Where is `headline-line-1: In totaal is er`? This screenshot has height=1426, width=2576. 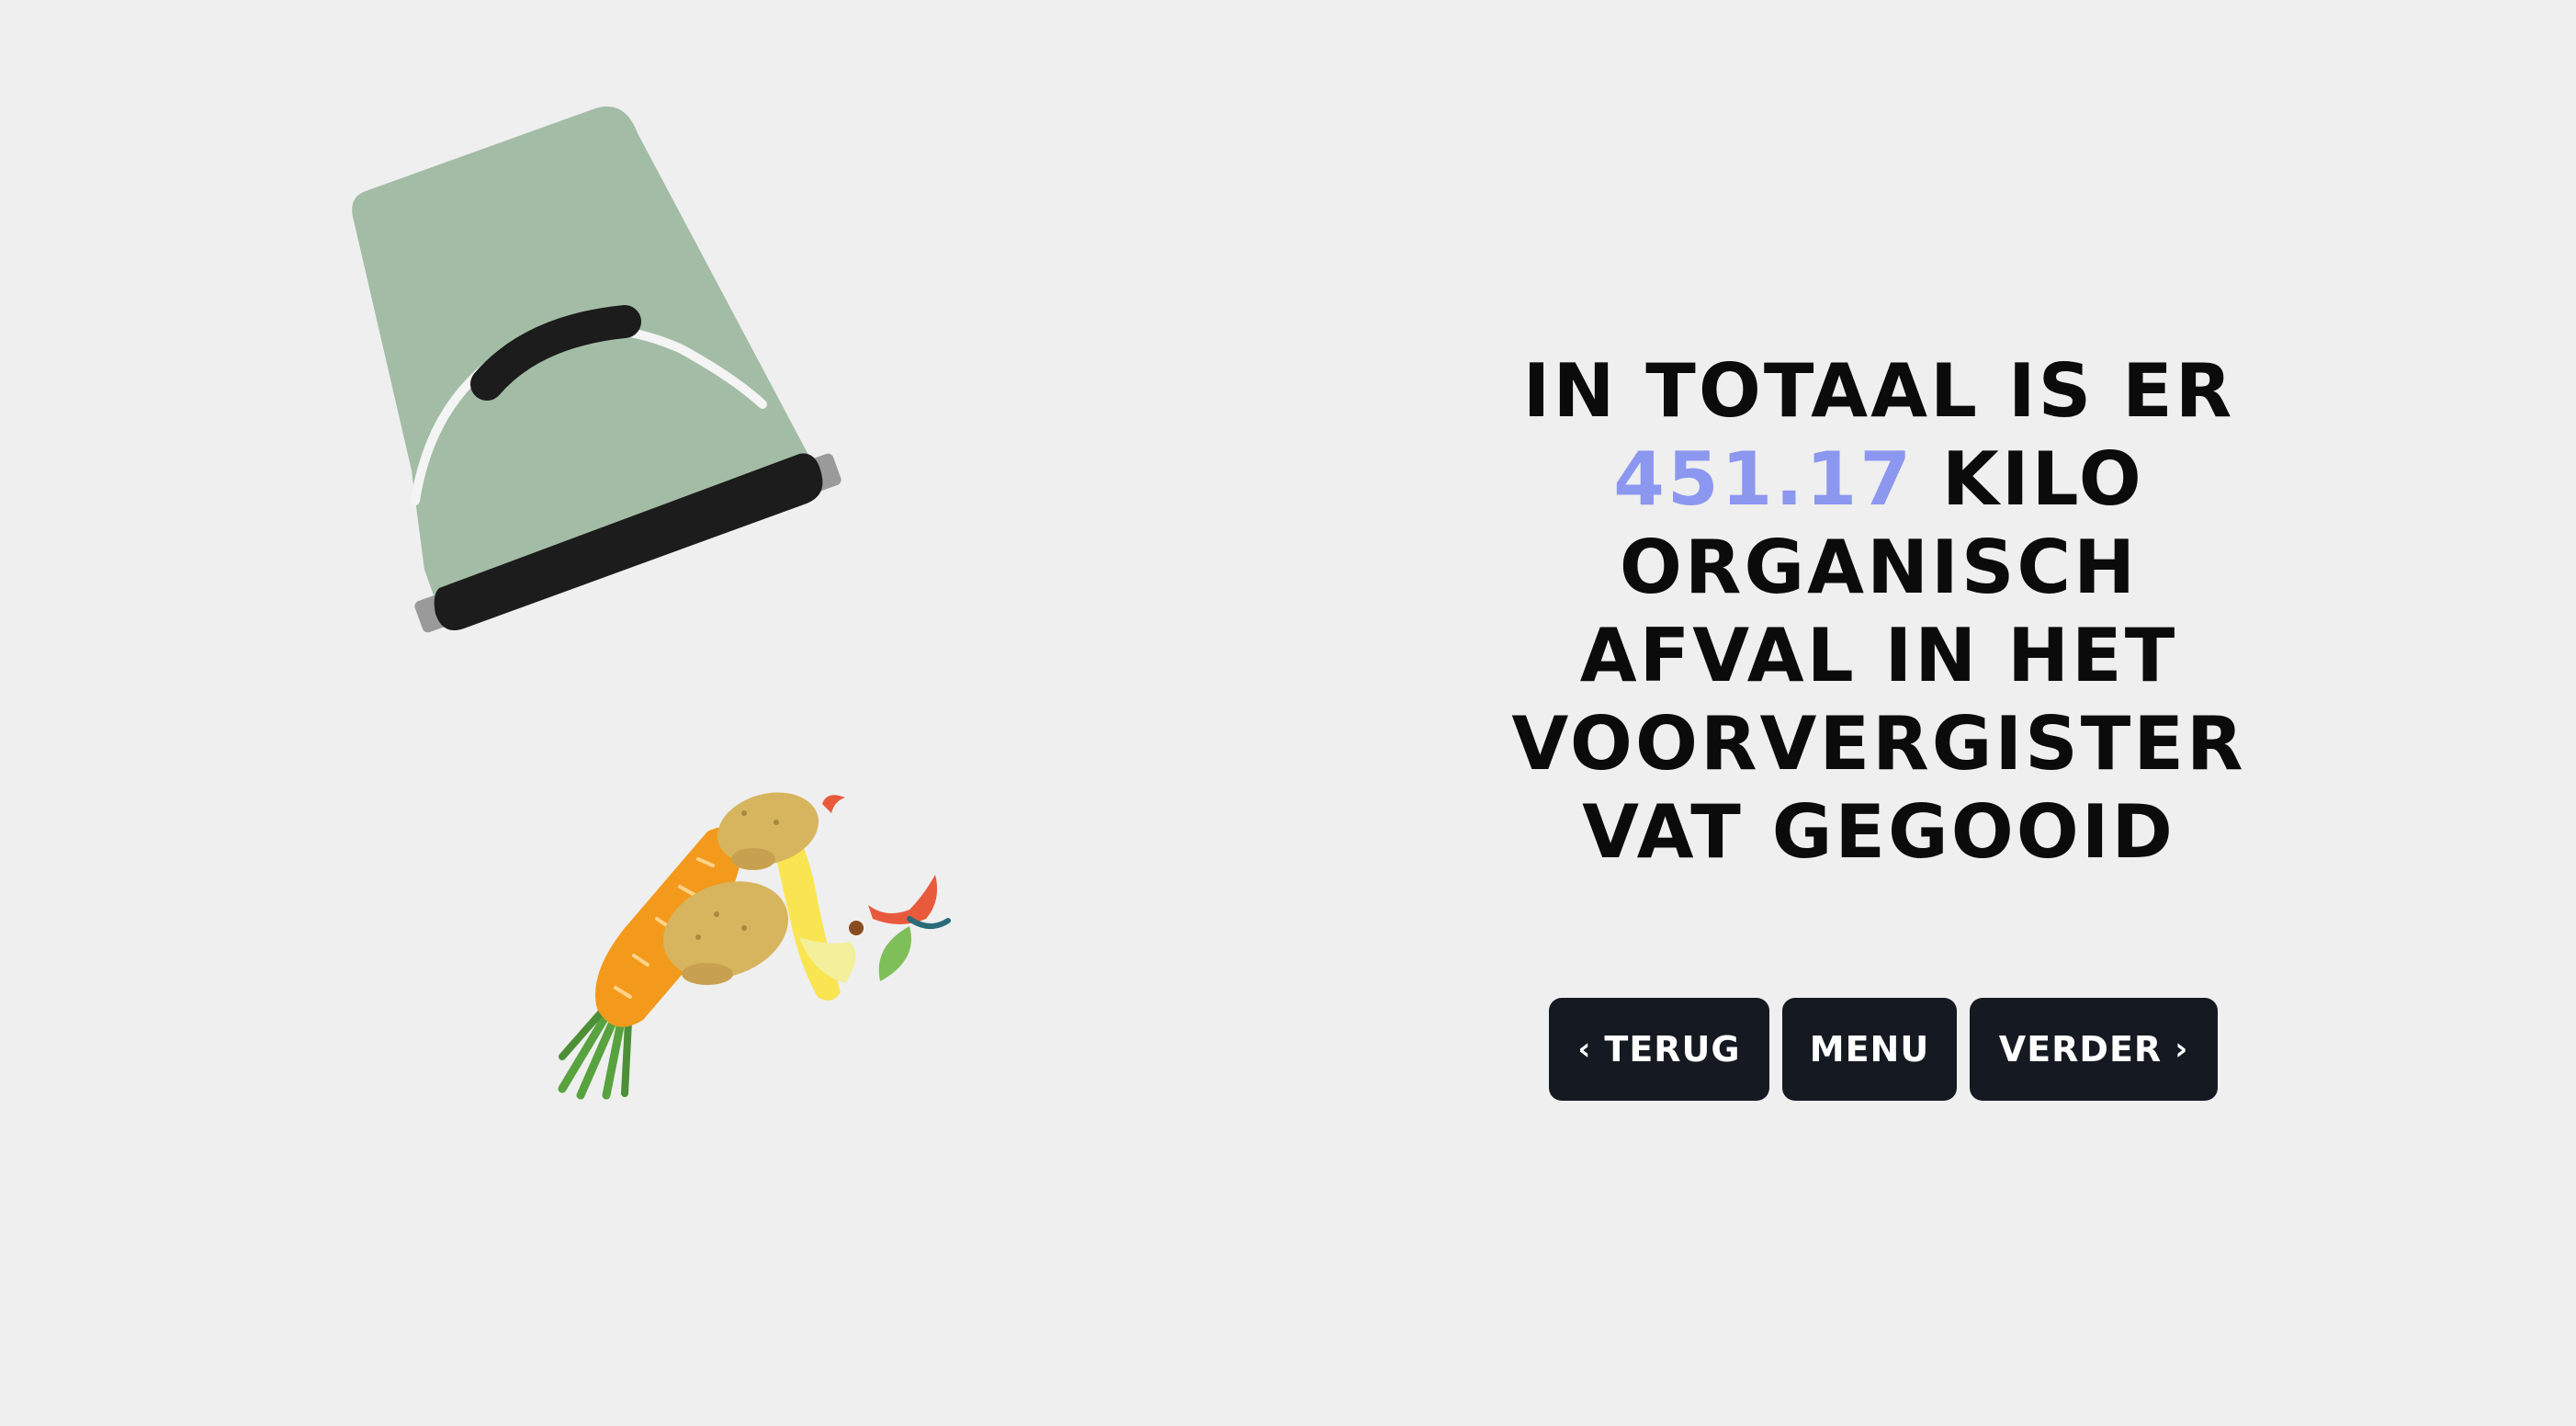
headline-line-1: In totaal is er is located at coordinates (1878, 391).